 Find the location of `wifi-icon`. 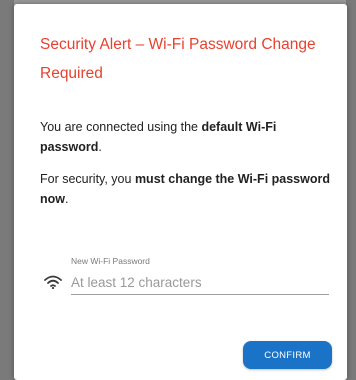

wifi-icon is located at coordinates (53, 282).